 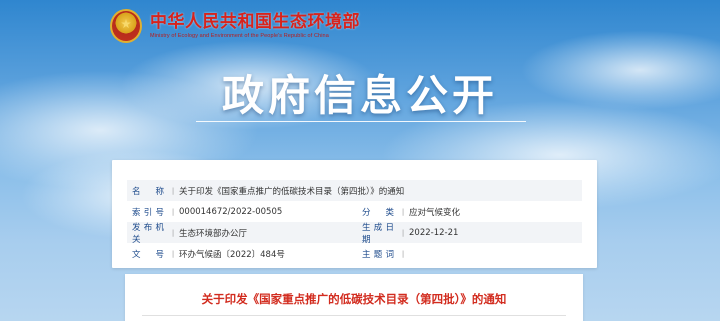 What do you see at coordinates (354, 253) in the screenshot?
I see `info-row-doc-no: 文 号 | 环办气候函〔2022〕484号 主 题 词 |` at bounding box center [354, 253].